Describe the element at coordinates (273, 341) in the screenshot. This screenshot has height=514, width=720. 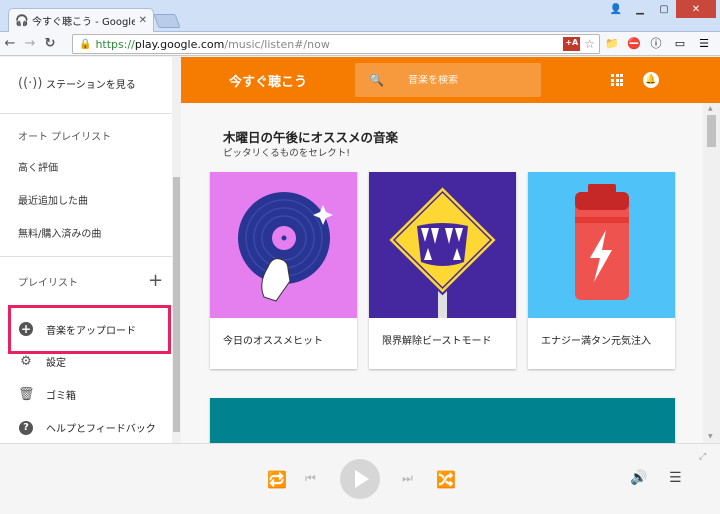
I see `card-label: 今日のオススメヒット` at that location.